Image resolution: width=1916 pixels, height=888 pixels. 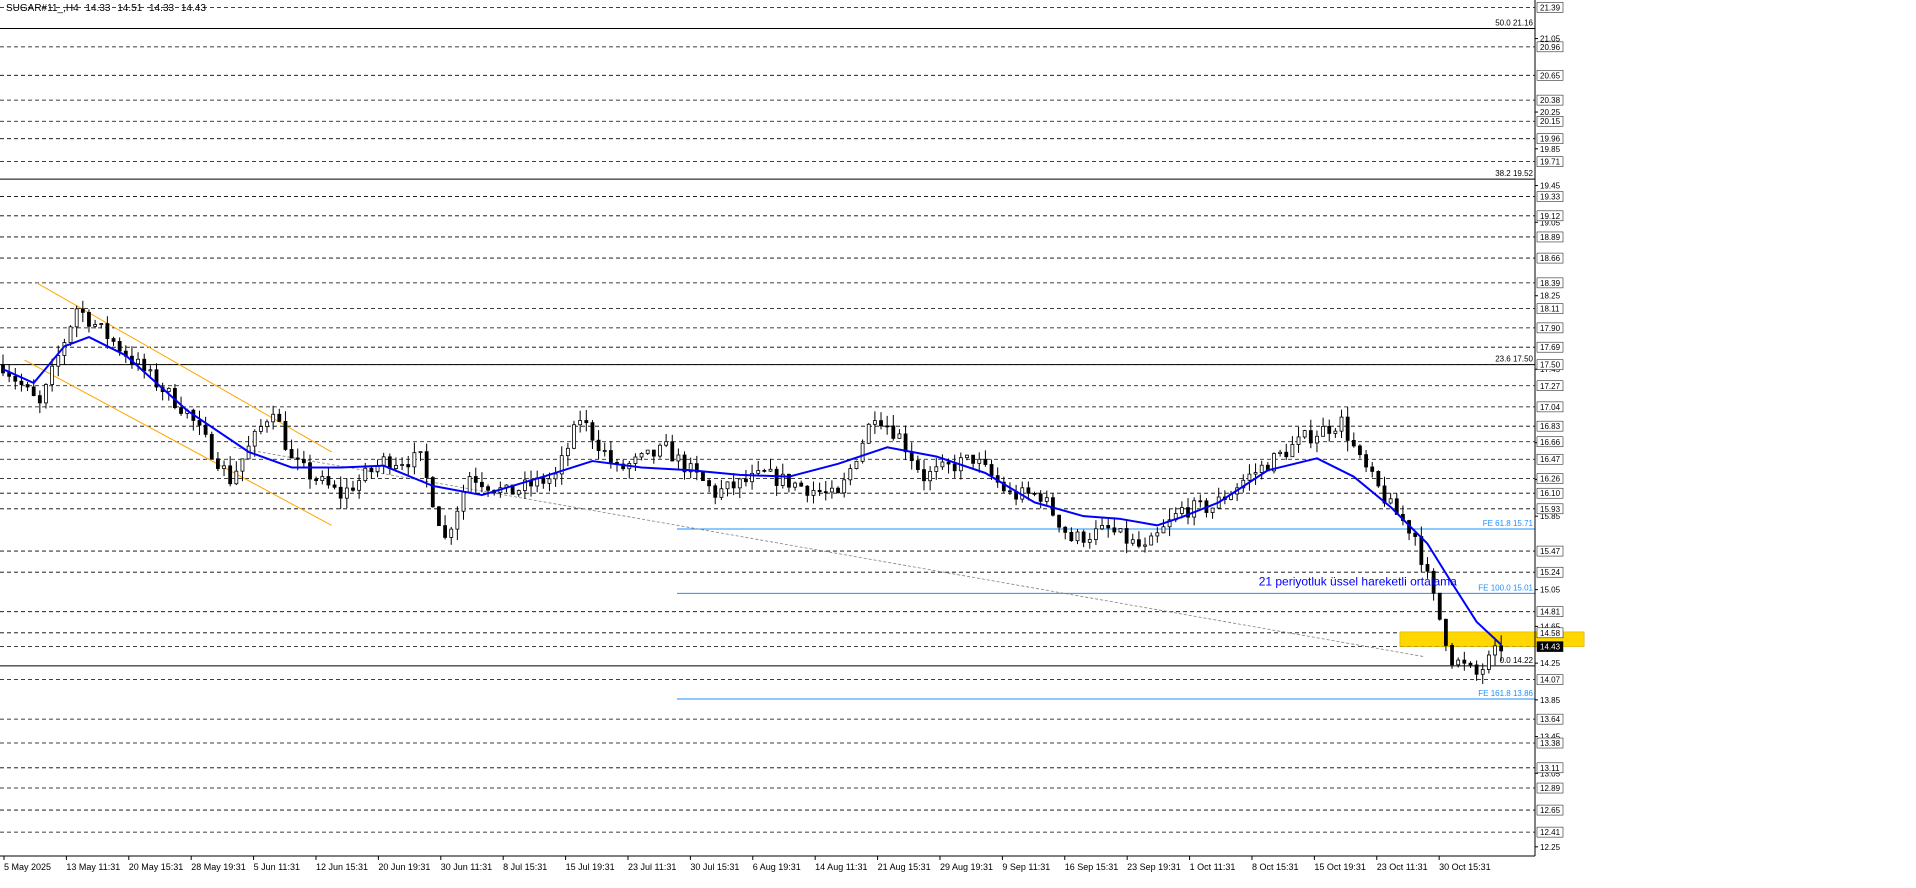 What do you see at coordinates (1465, 867) in the screenshot?
I see `time-label: 30 Oct 15:31` at bounding box center [1465, 867].